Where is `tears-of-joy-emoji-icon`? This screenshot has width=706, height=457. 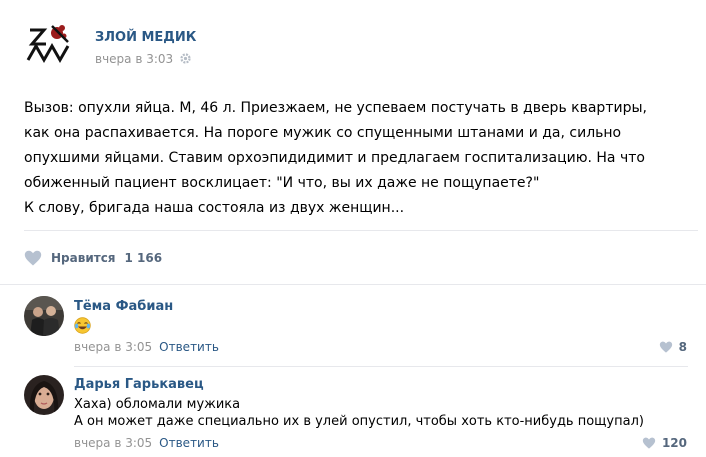 tears-of-joy-emoji-icon is located at coordinates (82, 325).